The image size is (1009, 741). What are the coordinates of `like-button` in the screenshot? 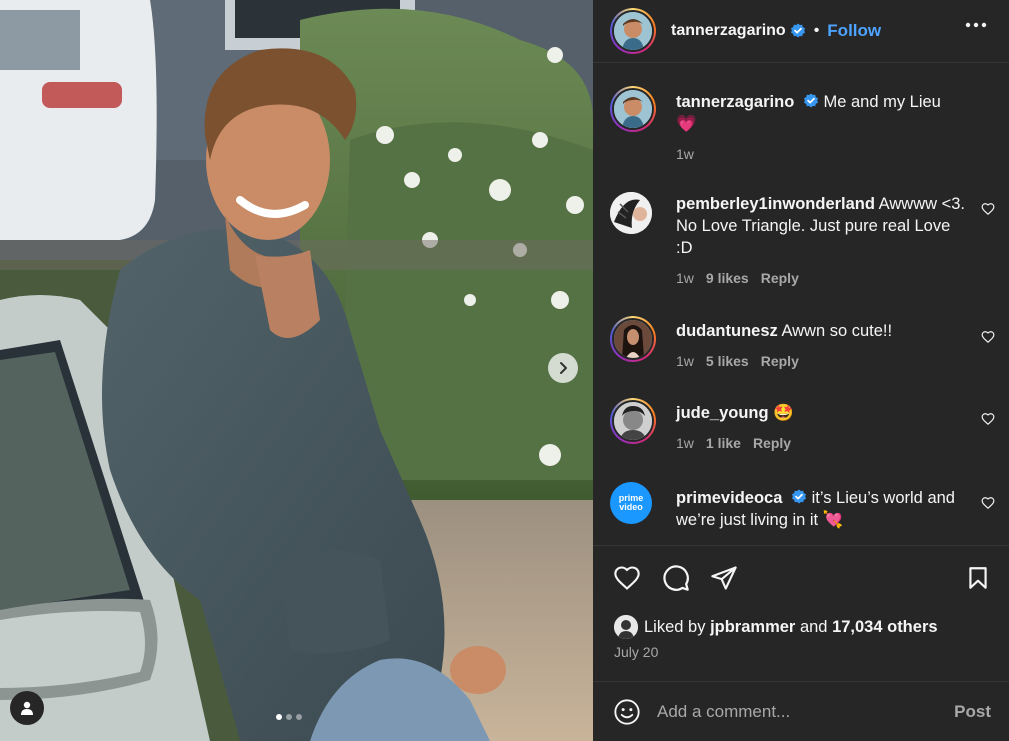 It's located at (627, 580).